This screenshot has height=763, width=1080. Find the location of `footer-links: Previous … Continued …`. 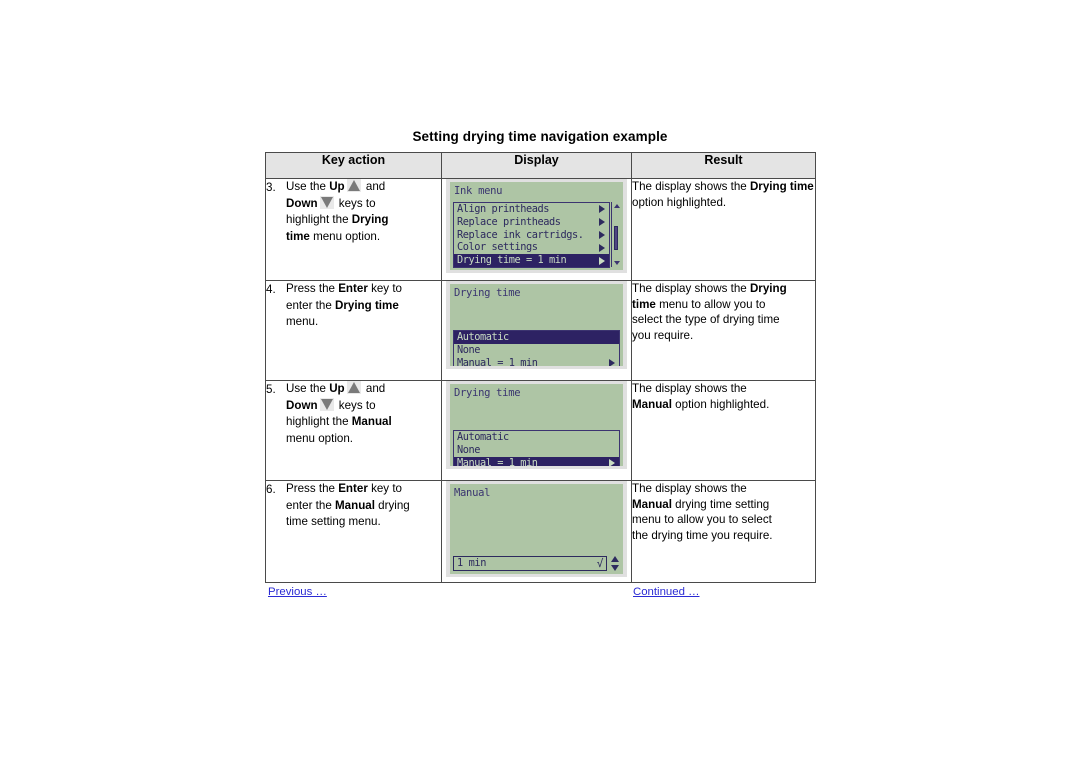

footer-links: Previous … Continued … is located at coordinates (540, 594).